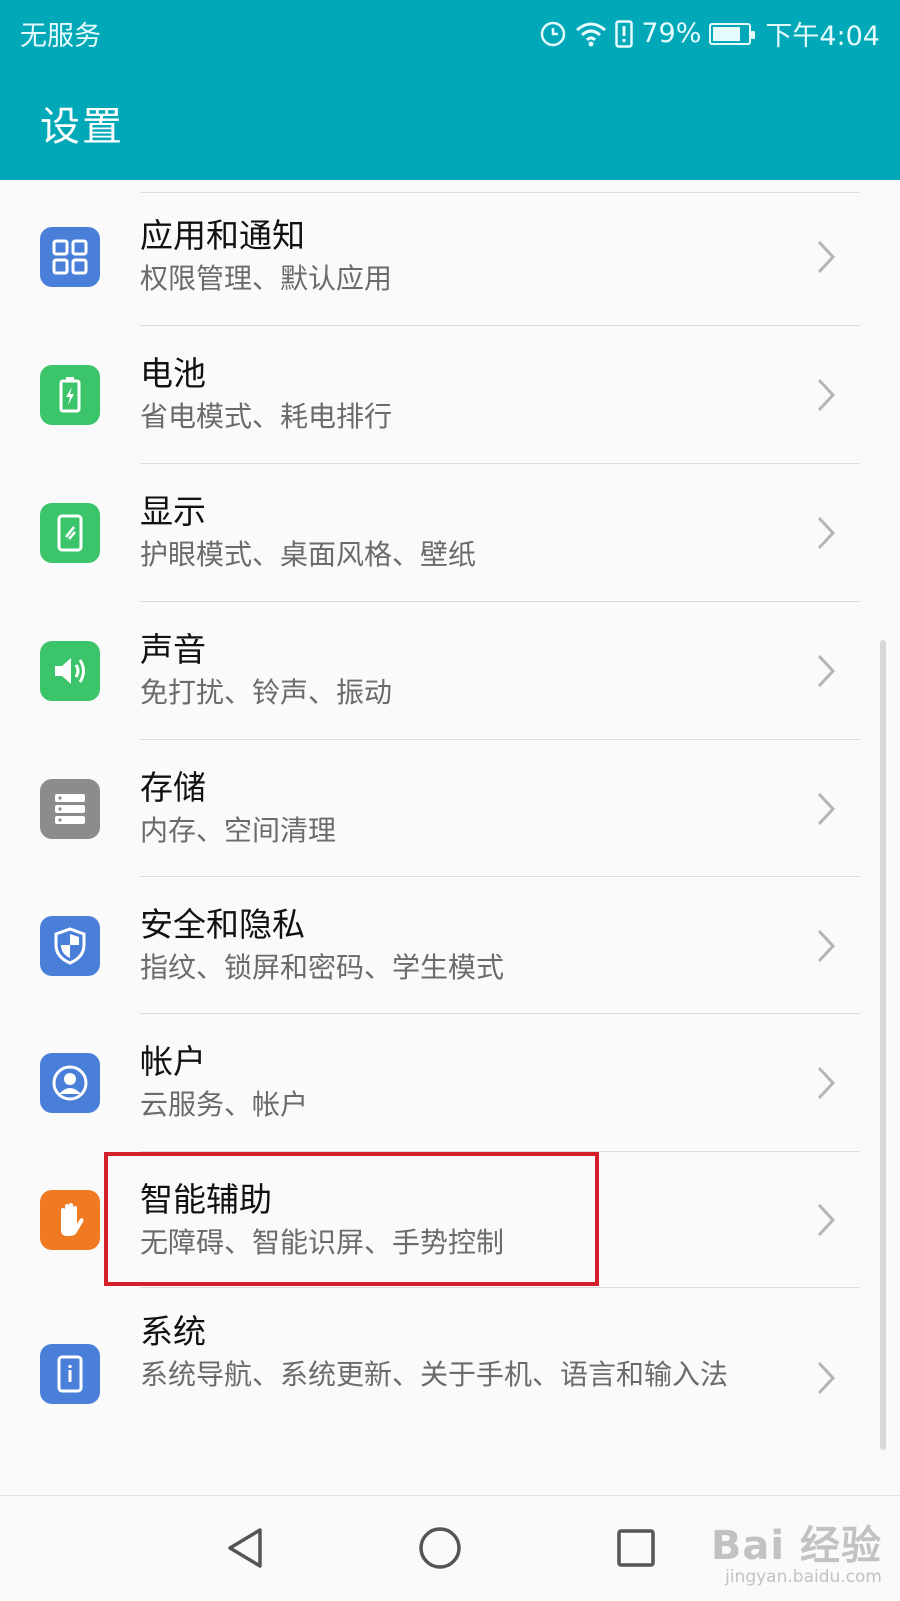  What do you see at coordinates (173, 373) in the screenshot?
I see `settings-item-title: 电池` at bounding box center [173, 373].